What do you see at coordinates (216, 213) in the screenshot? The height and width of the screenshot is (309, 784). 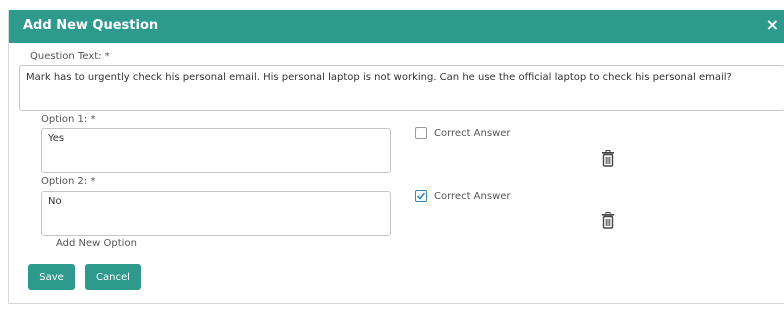 I see `option-2-field: No` at bounding box center [216, 213].